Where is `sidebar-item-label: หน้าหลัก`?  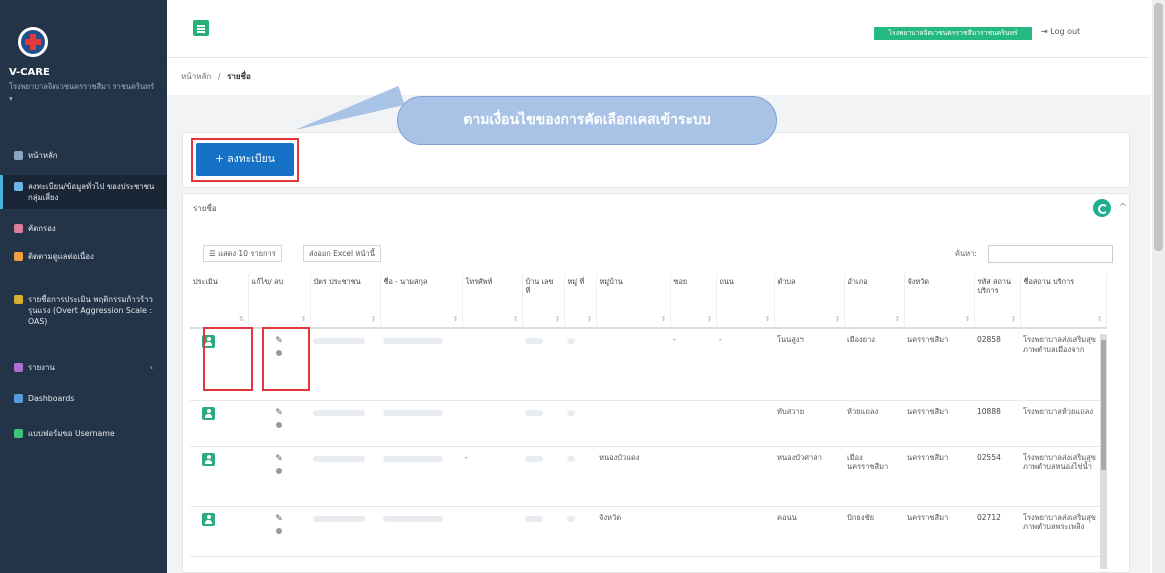
sidebar-item-label: หน้าหลัก is located at coordinates (43, 155).